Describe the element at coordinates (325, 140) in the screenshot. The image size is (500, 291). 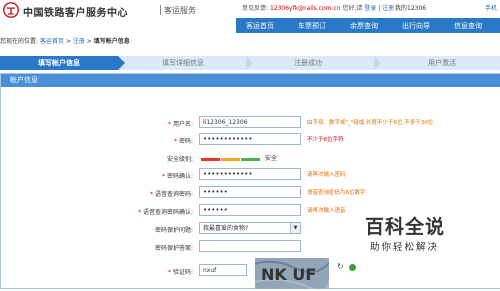
I see `password-hint: 不少于6位字符` at that location.